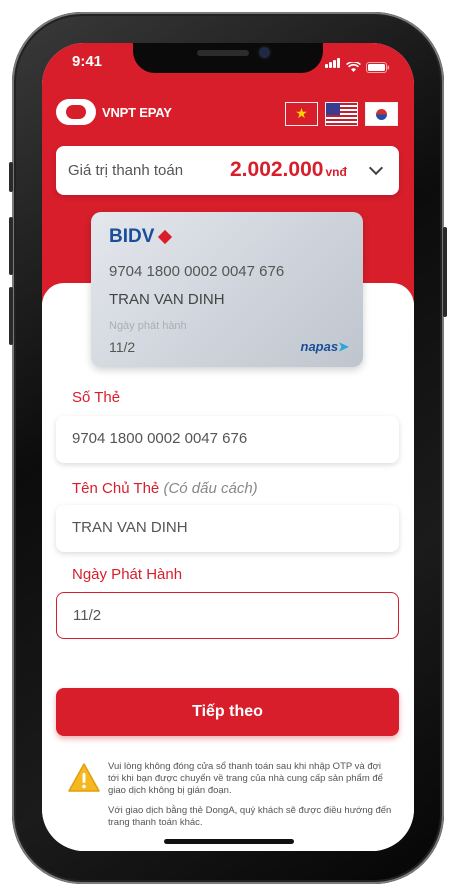 The height and width of the screenshot is (893, 457). Describe the element at coordinates (445, 272) in the screenshot. I see `power-button` at that location.